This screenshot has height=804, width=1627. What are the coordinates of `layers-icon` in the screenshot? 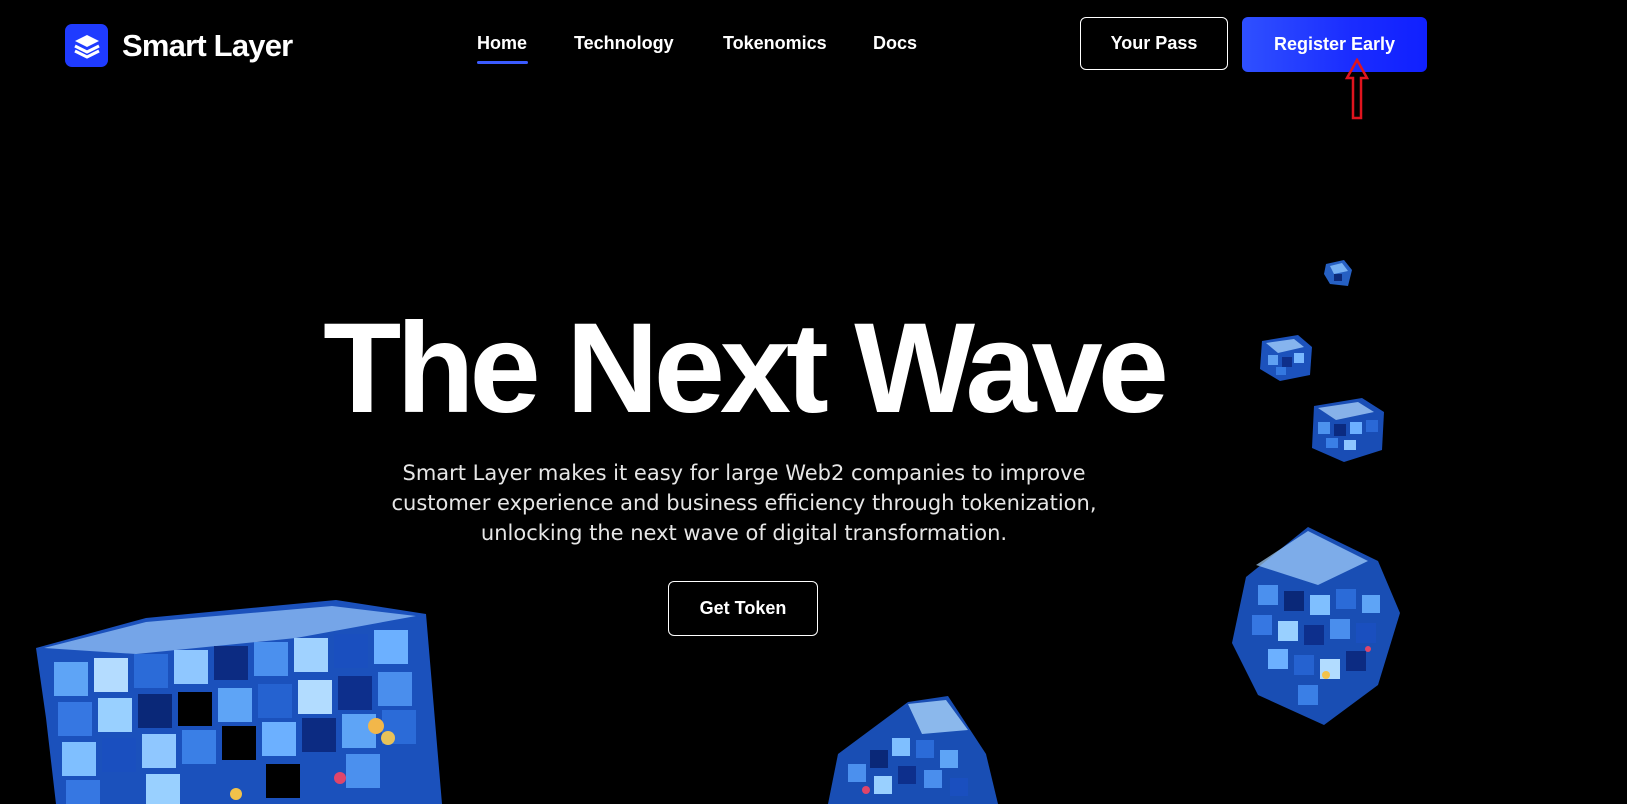 It's located at (86, 45).